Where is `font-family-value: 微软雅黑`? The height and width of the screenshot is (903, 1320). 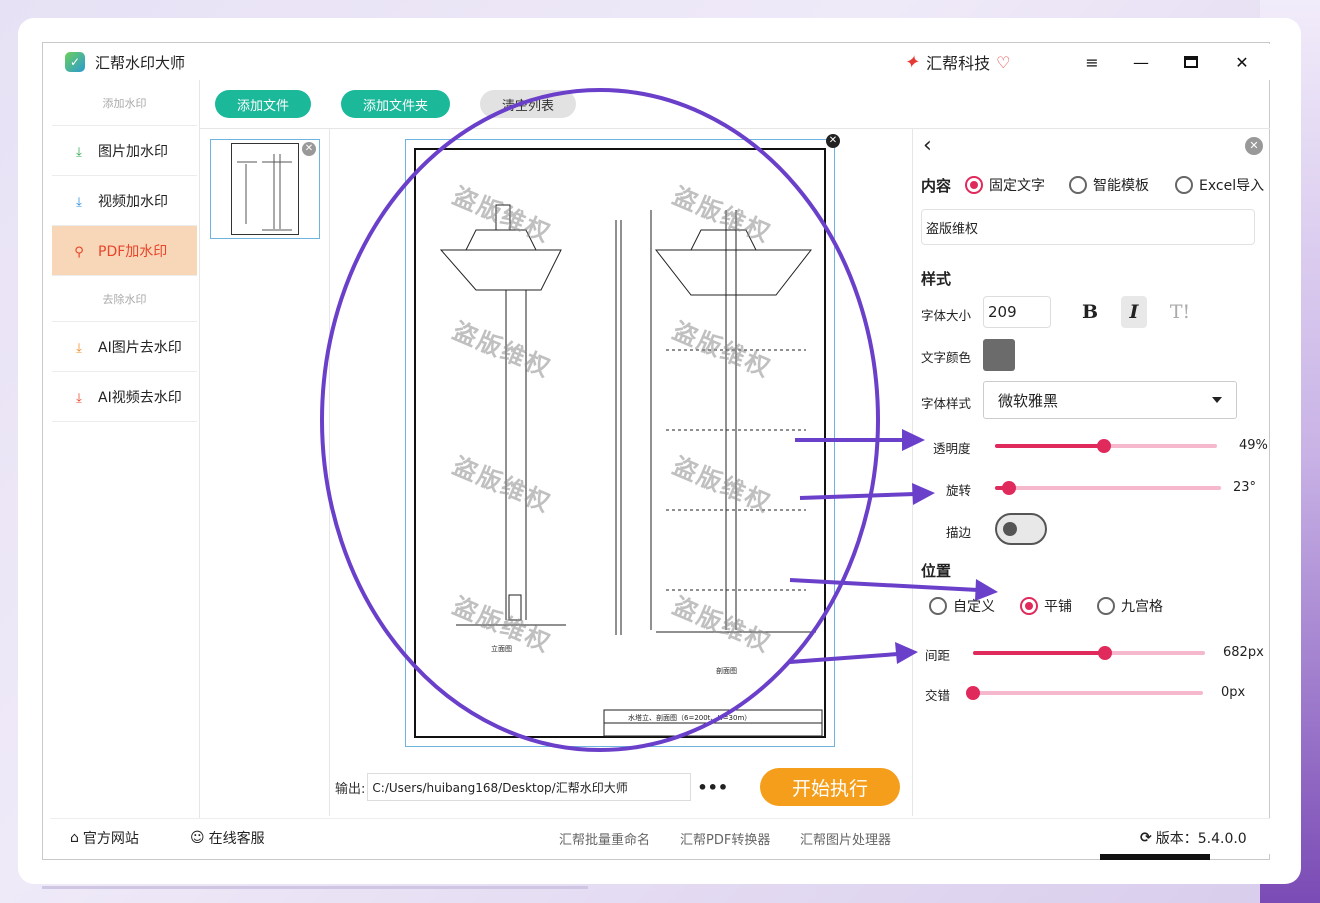 font-family-value: 微软雅黑 is located at coordinates (1028, 400).